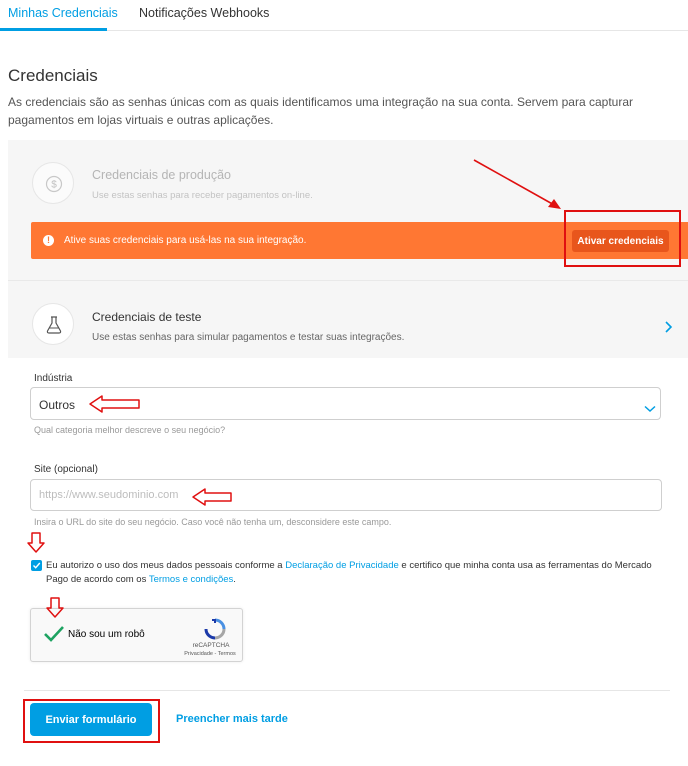 Image resolution: width=688 pixels, height=766 pixels. Describe the element at coordinates (346, 495) in the screenshot. I see `site-input` at that location.